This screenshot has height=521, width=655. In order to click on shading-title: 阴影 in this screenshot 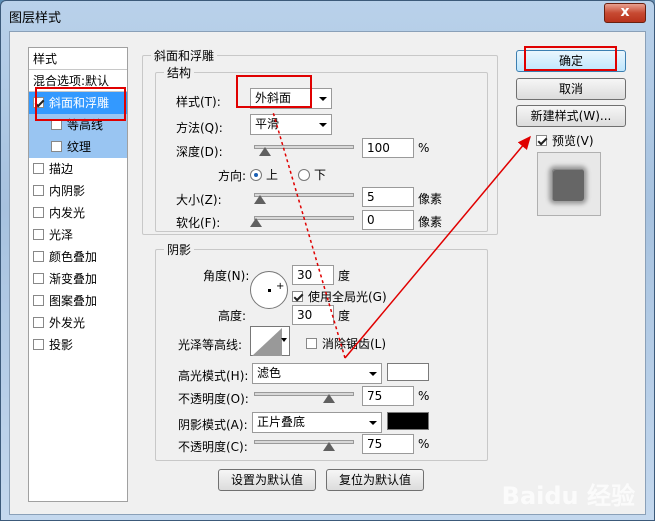, I will do `click(179, 249)`.